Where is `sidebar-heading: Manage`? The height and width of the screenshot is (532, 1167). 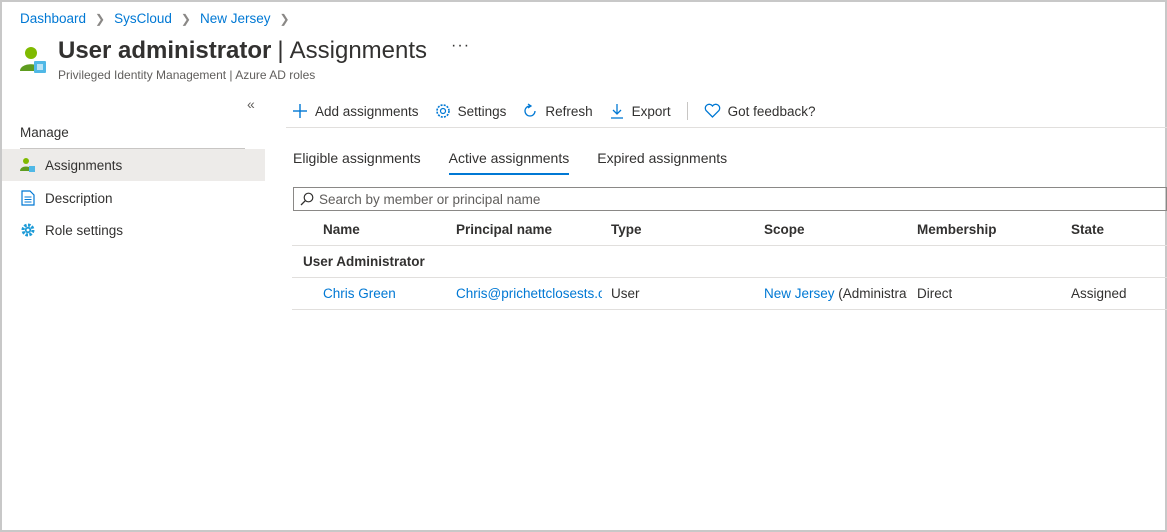
sidebar-heading: Manage is located at coordinates (44, 132).